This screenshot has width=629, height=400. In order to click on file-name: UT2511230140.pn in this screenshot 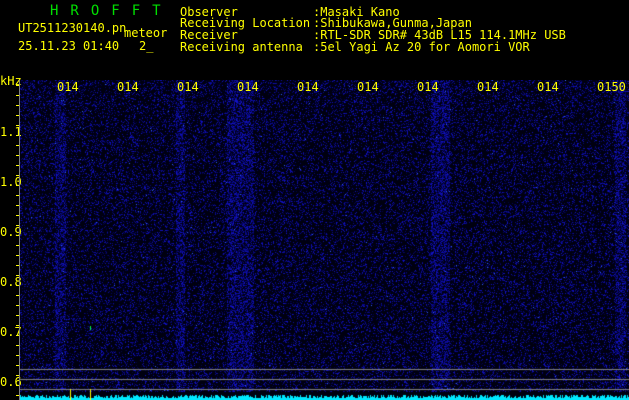, I will do `click(72, 28)`.